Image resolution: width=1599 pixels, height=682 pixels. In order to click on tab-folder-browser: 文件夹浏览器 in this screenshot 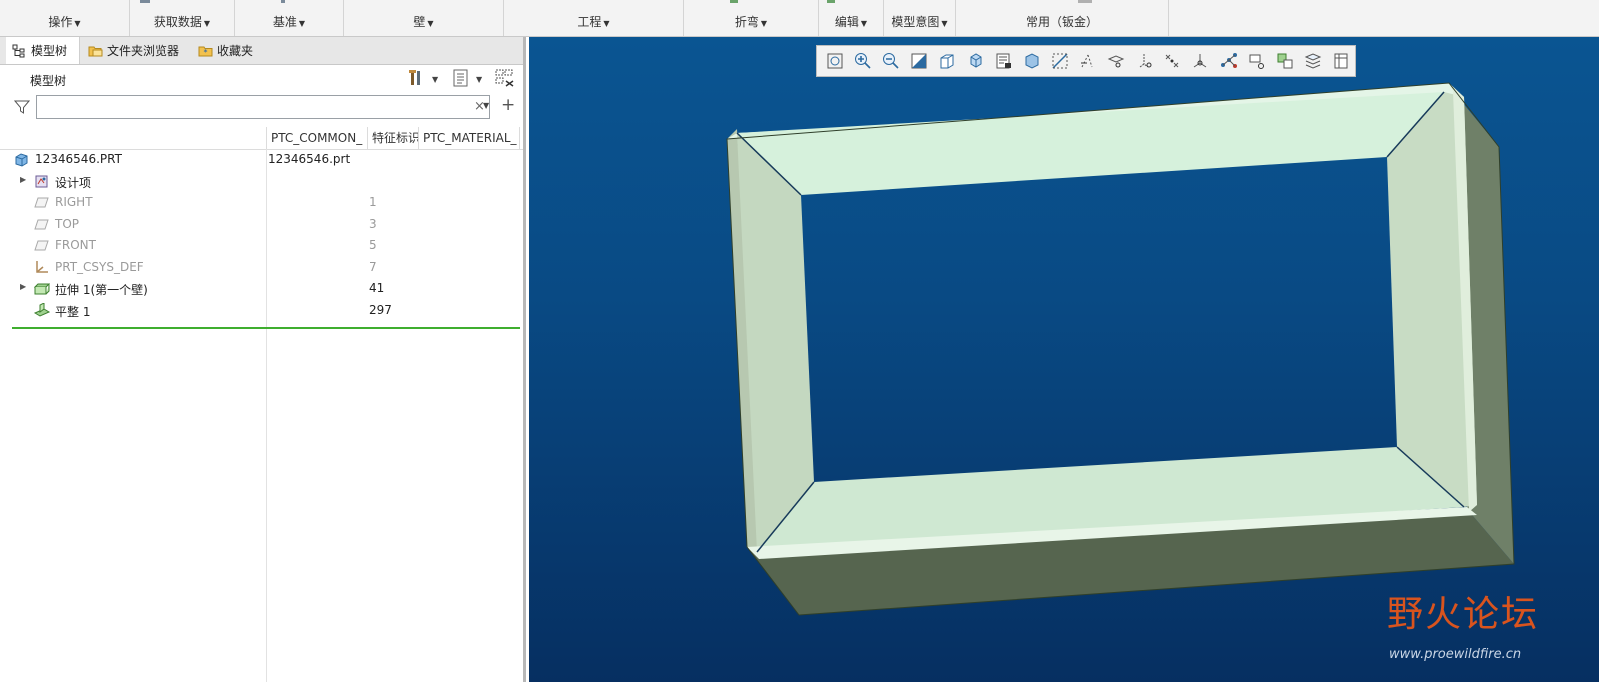, I will do `click(137, 50)`.